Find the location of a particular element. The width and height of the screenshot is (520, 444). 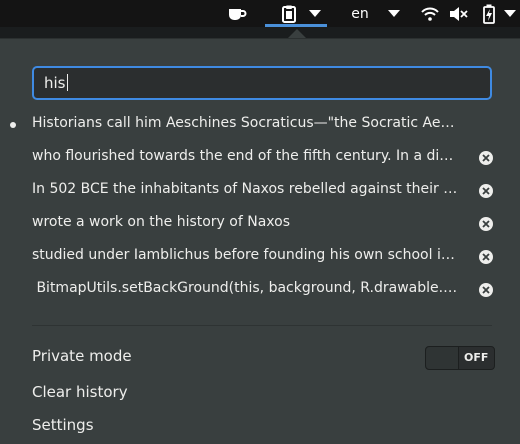

menu-separator is located at coordinates (262, 325).